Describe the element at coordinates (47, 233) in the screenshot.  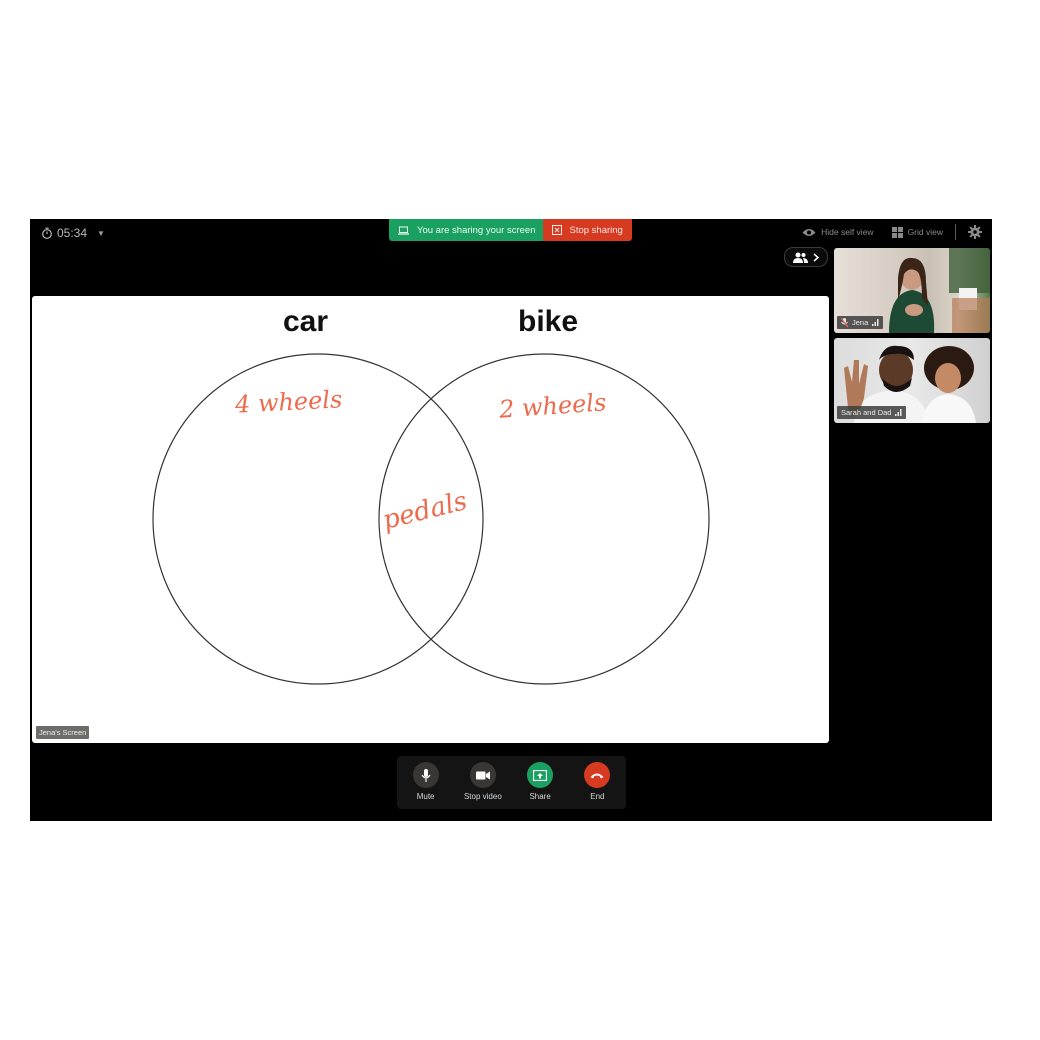
I see `stopwatch-icon` at that location.